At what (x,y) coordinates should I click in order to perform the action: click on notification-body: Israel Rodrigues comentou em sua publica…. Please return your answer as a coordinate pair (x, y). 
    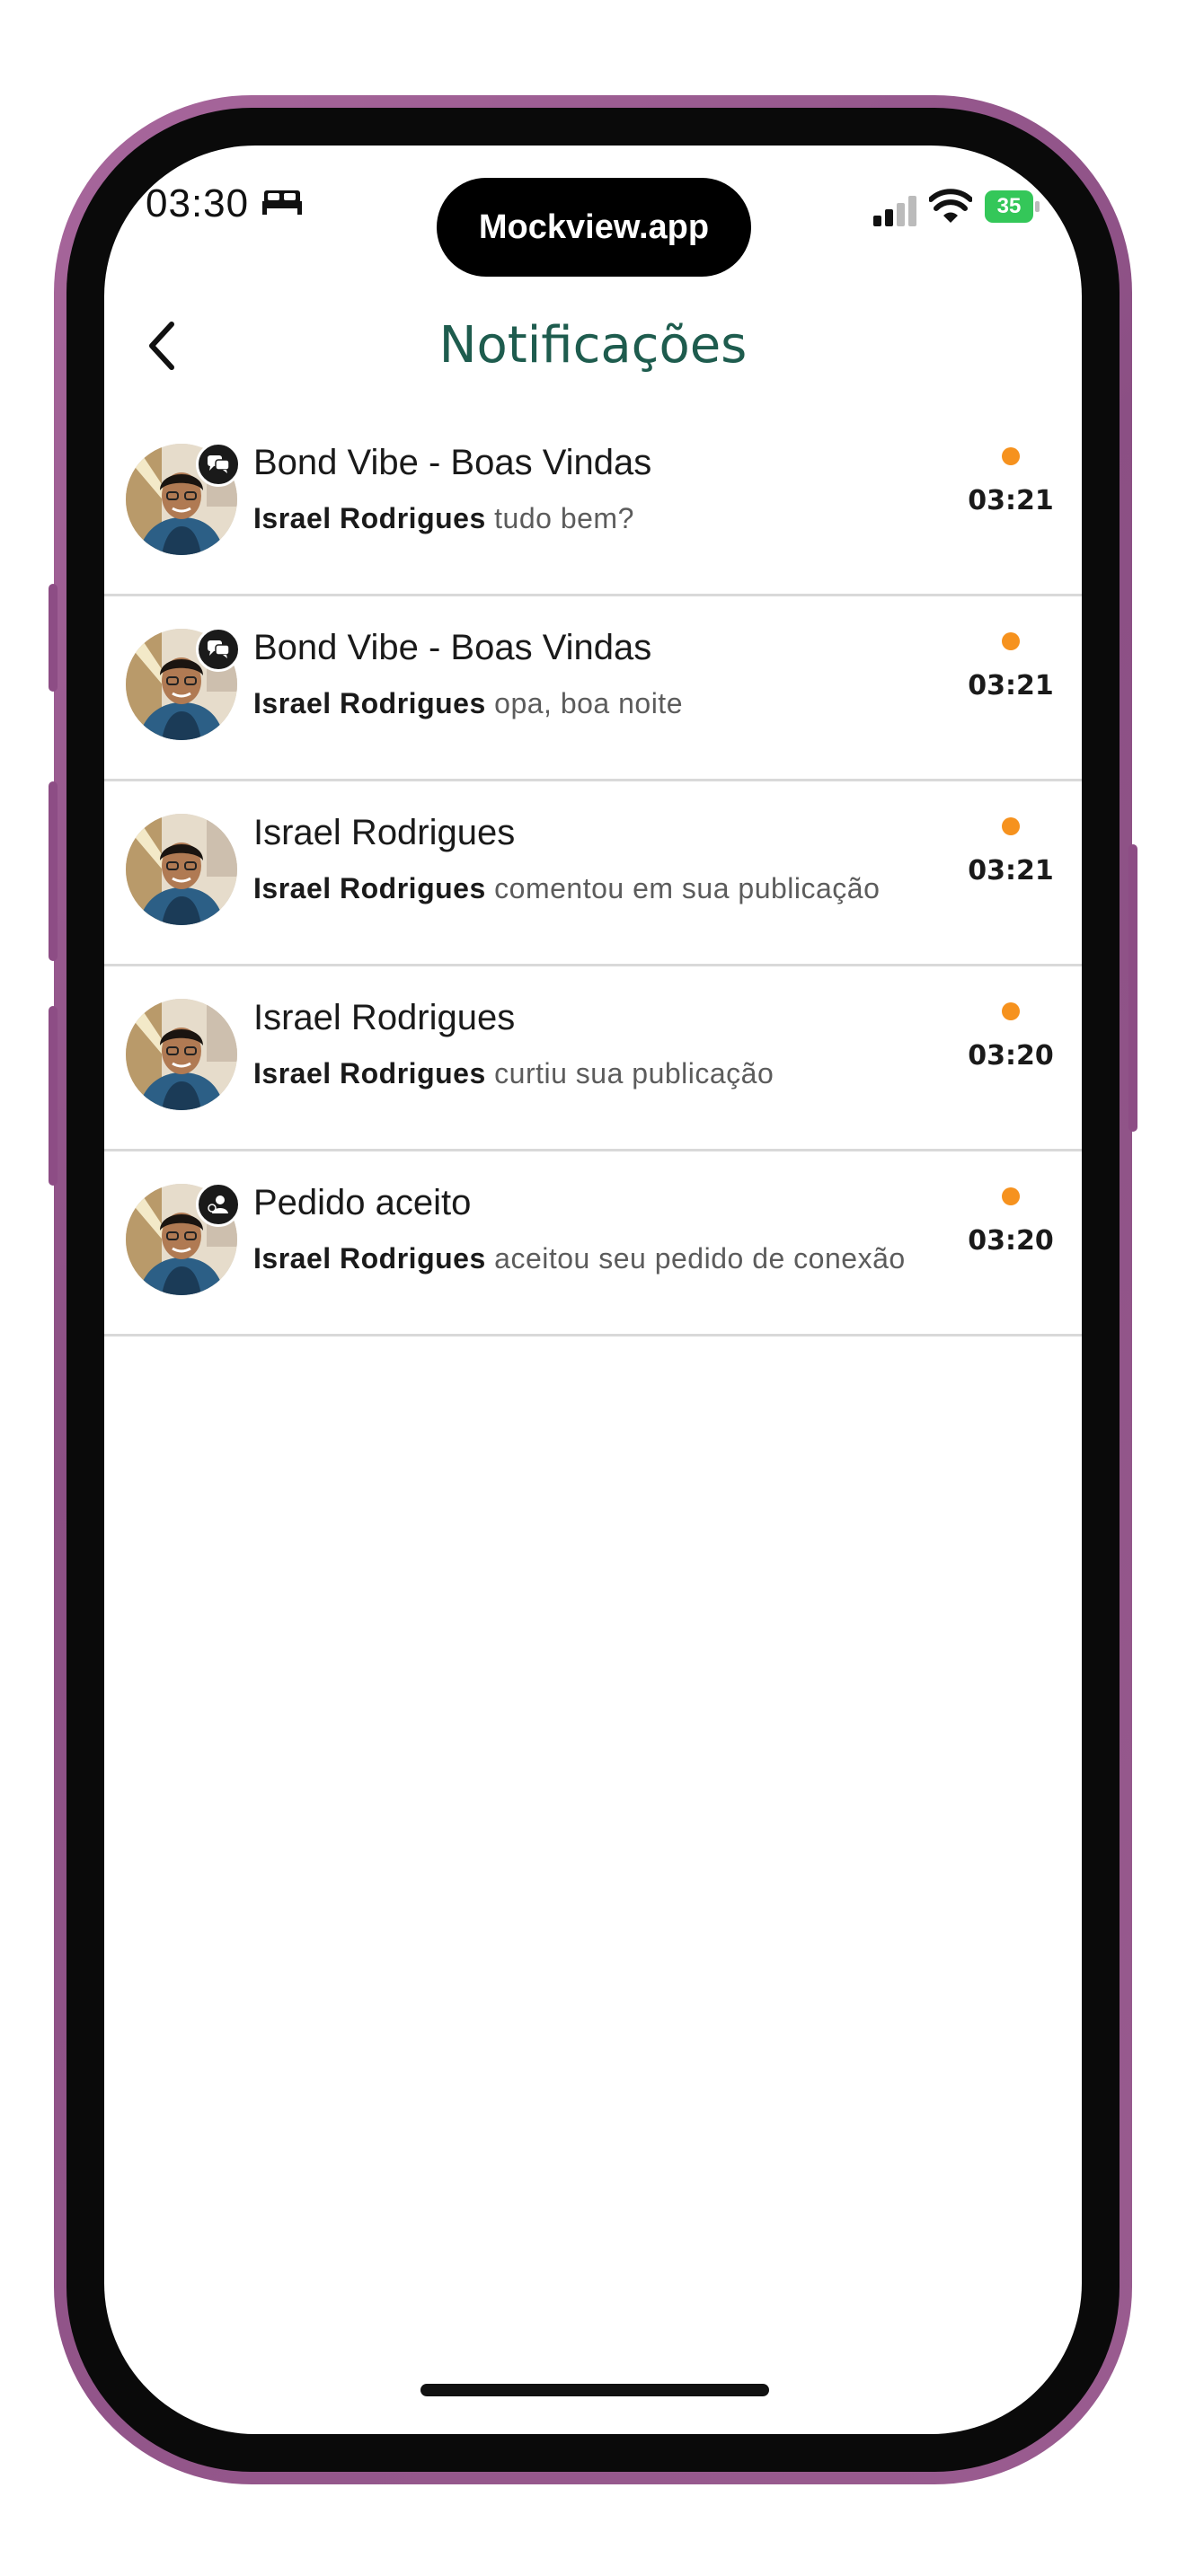
    Looking at the image, I should click on (594, 888).